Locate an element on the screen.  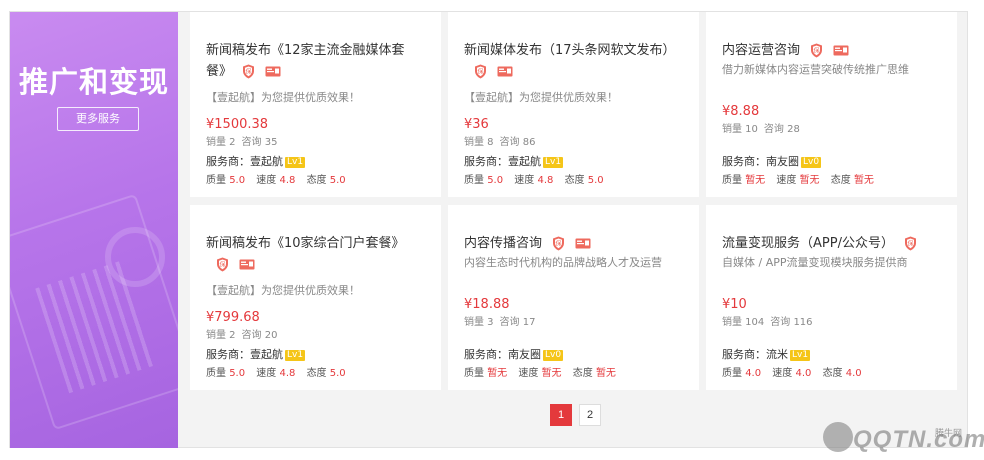
sales-count: 销量 2 is located at coordinates (221, 335).